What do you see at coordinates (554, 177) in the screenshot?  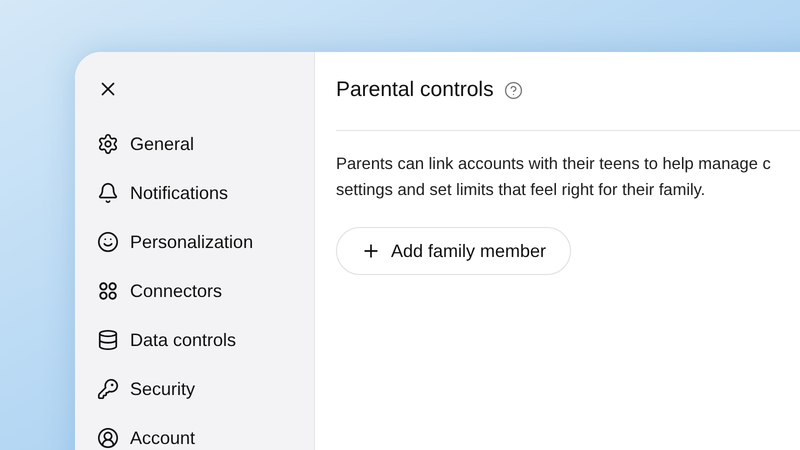 I see `description: Parents can link accounts with their teens to help manage c settings and set limits that feel right for their family.` at bounding box center [554, 177].